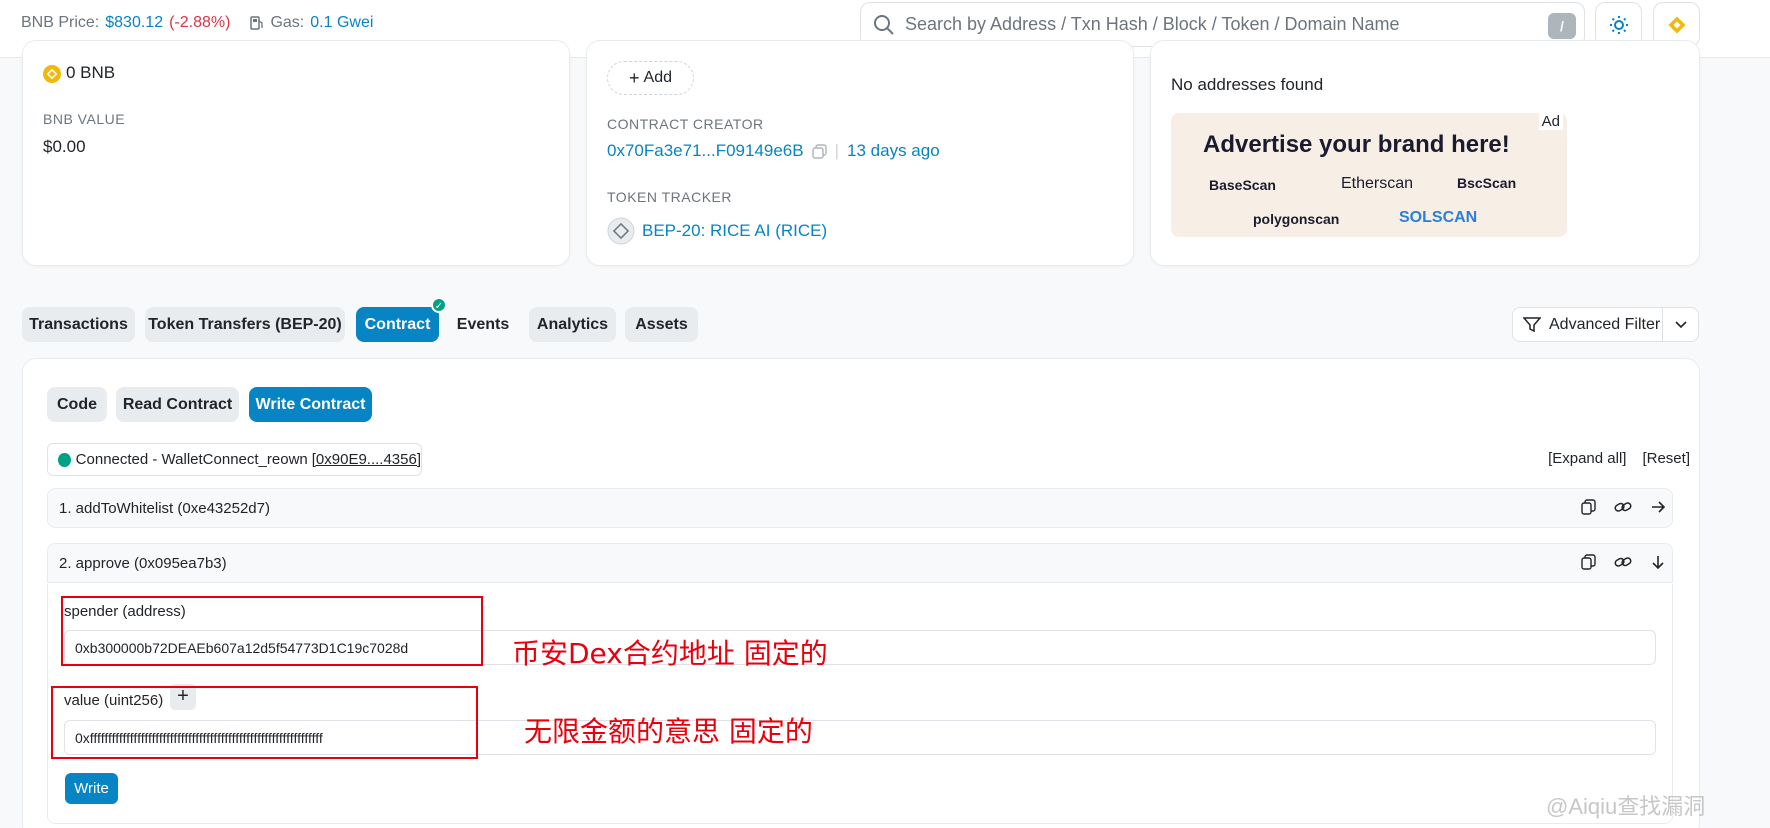 Image resolution: width=1770 pixels, height=828 pixels. I want to click on function-title: 2. approve (0x095ea7b3), so click(143, 563).